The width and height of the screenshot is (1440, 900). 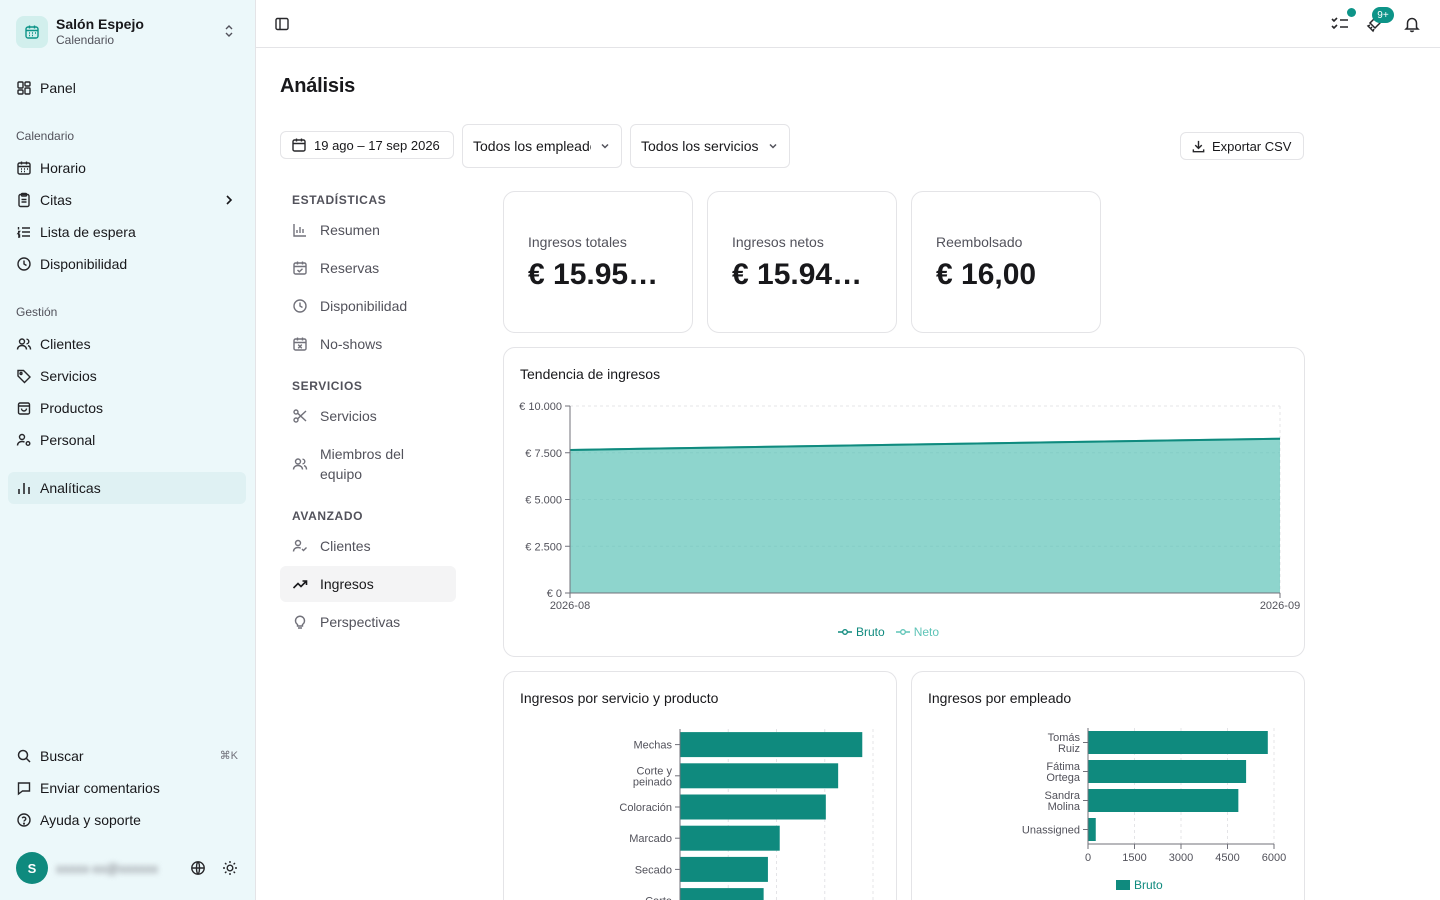 I want to click on x-tick-label: 2026-08, so click(x=570, y=606).